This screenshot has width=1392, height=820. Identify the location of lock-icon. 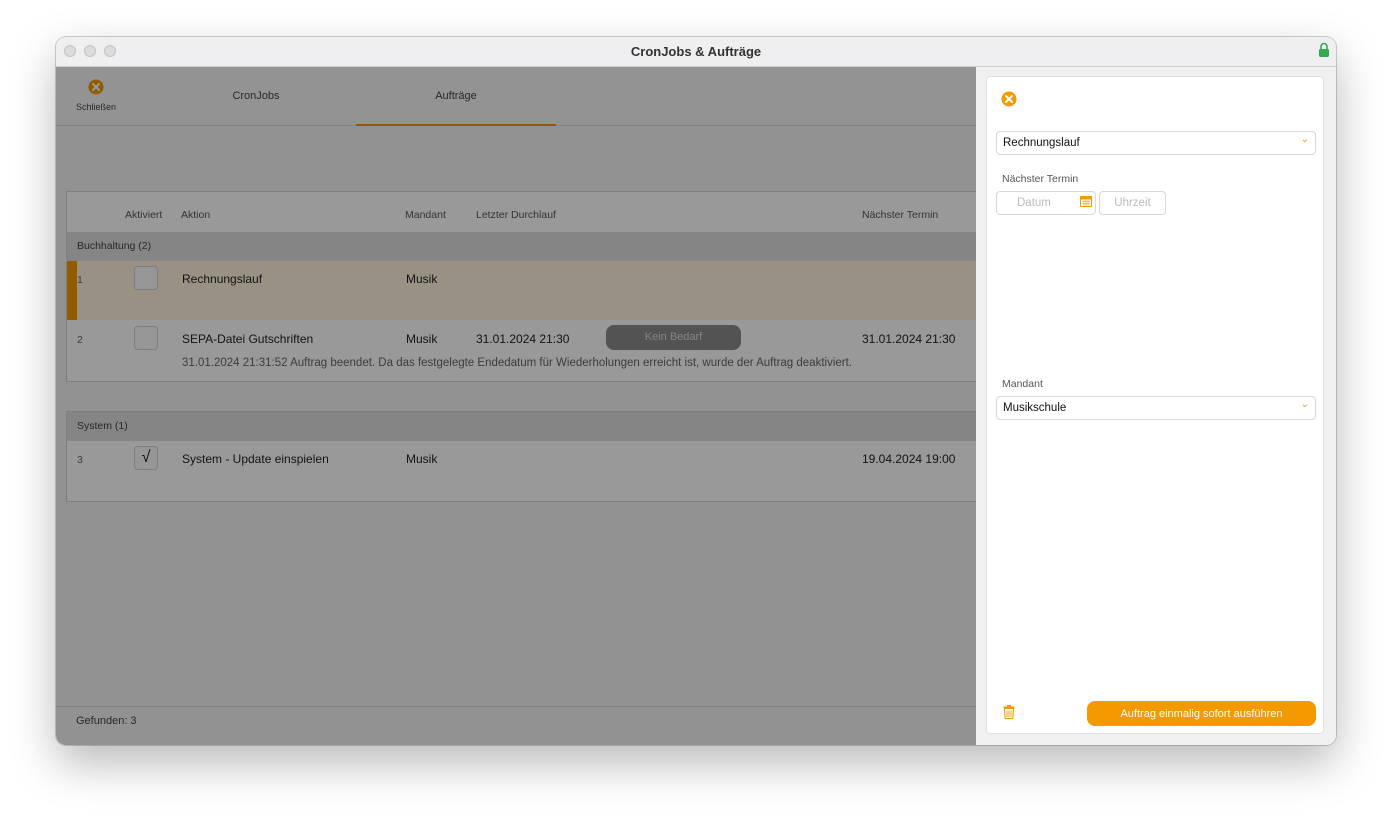
(1324, 50).